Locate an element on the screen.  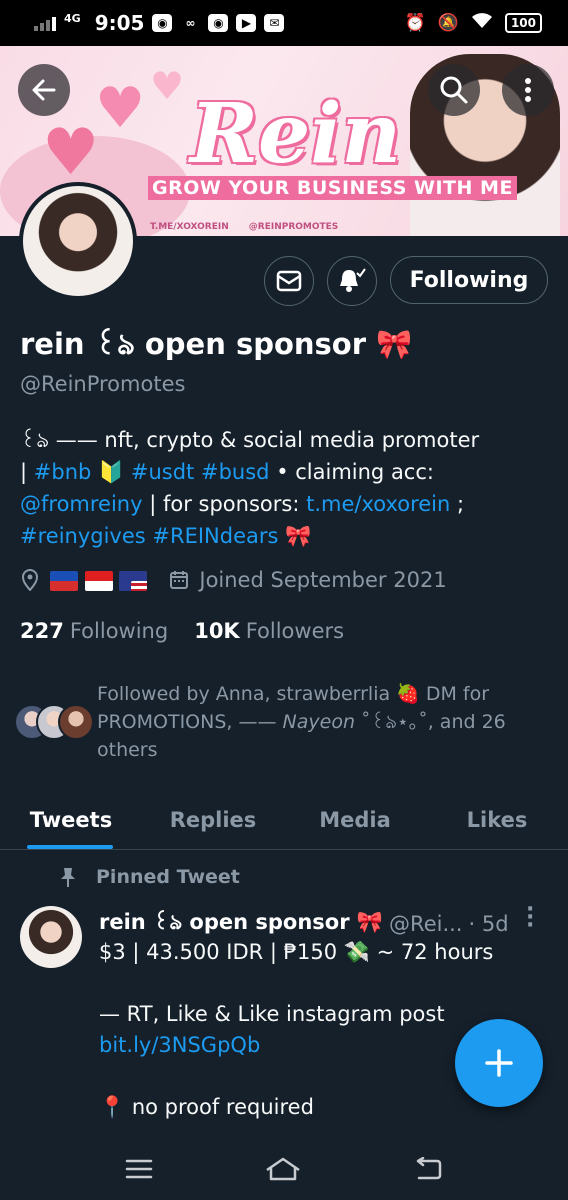
pinned-label: Pinned Tweet is located at coordinates (168, 877).